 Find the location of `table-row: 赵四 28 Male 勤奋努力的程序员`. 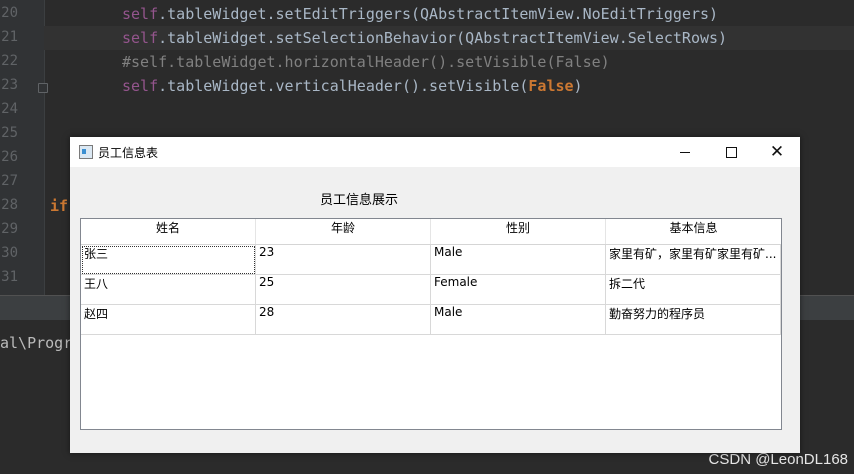

table-row: 赵四 28 Male 勤奋努力的程序员 is located at coordinates (431, 320).